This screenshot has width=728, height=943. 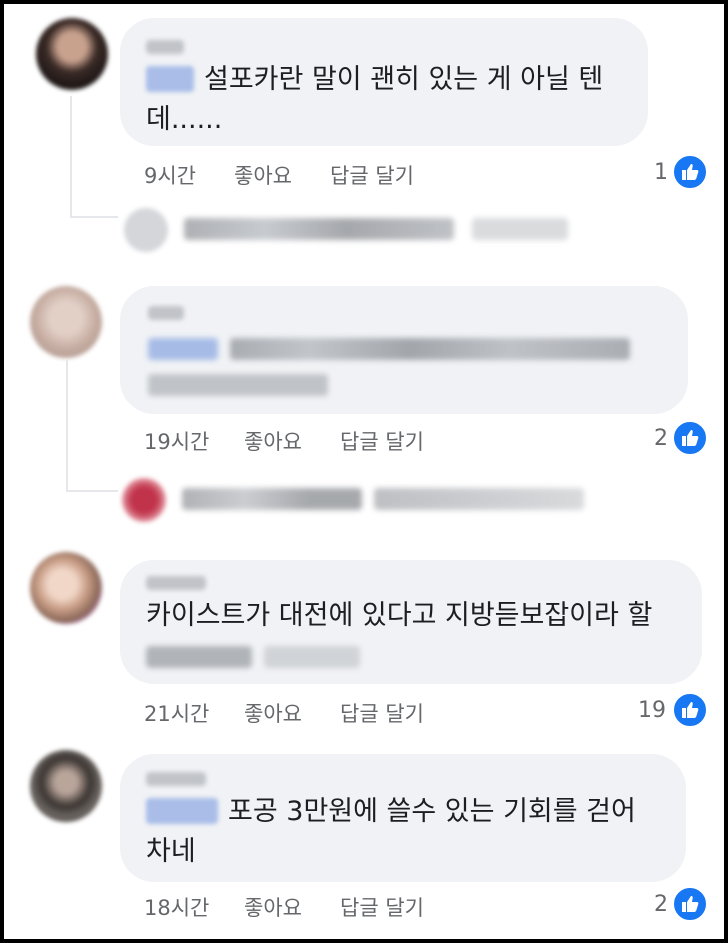 I want to click on comment-bubble: 포공 3만원에 쓸수 있는 기회를 걷어 차네, so click(x=403, y=818).